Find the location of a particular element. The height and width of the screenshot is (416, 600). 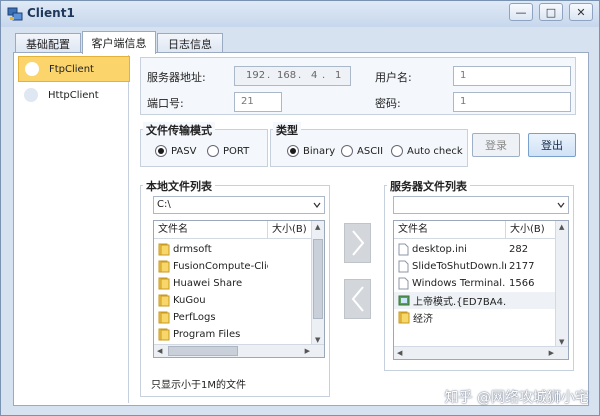

file-row: desktop.ini 282 is located at coordinates (475, 249).